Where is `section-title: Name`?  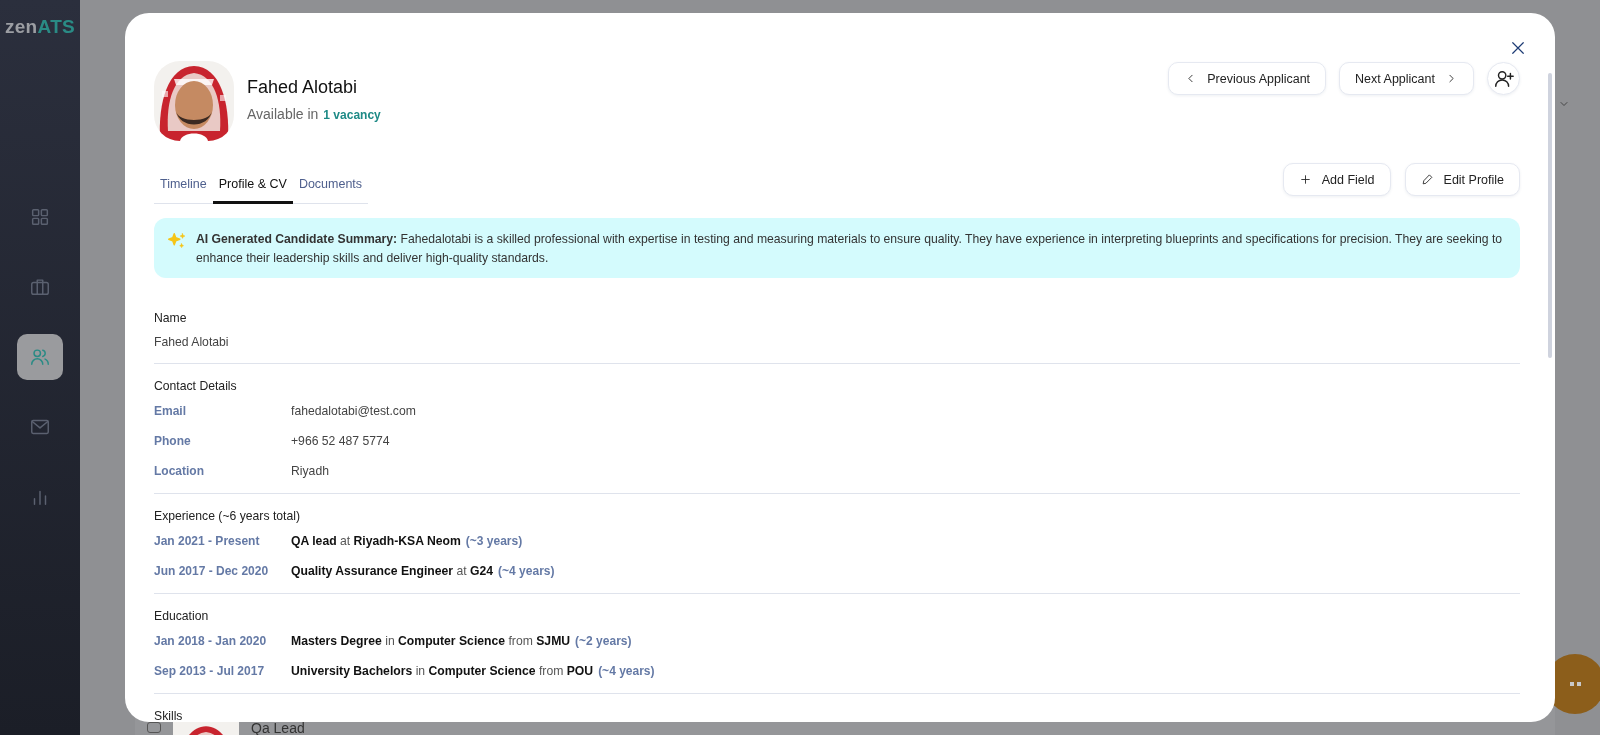 section-title: Name is located at coordinates (171, 318).